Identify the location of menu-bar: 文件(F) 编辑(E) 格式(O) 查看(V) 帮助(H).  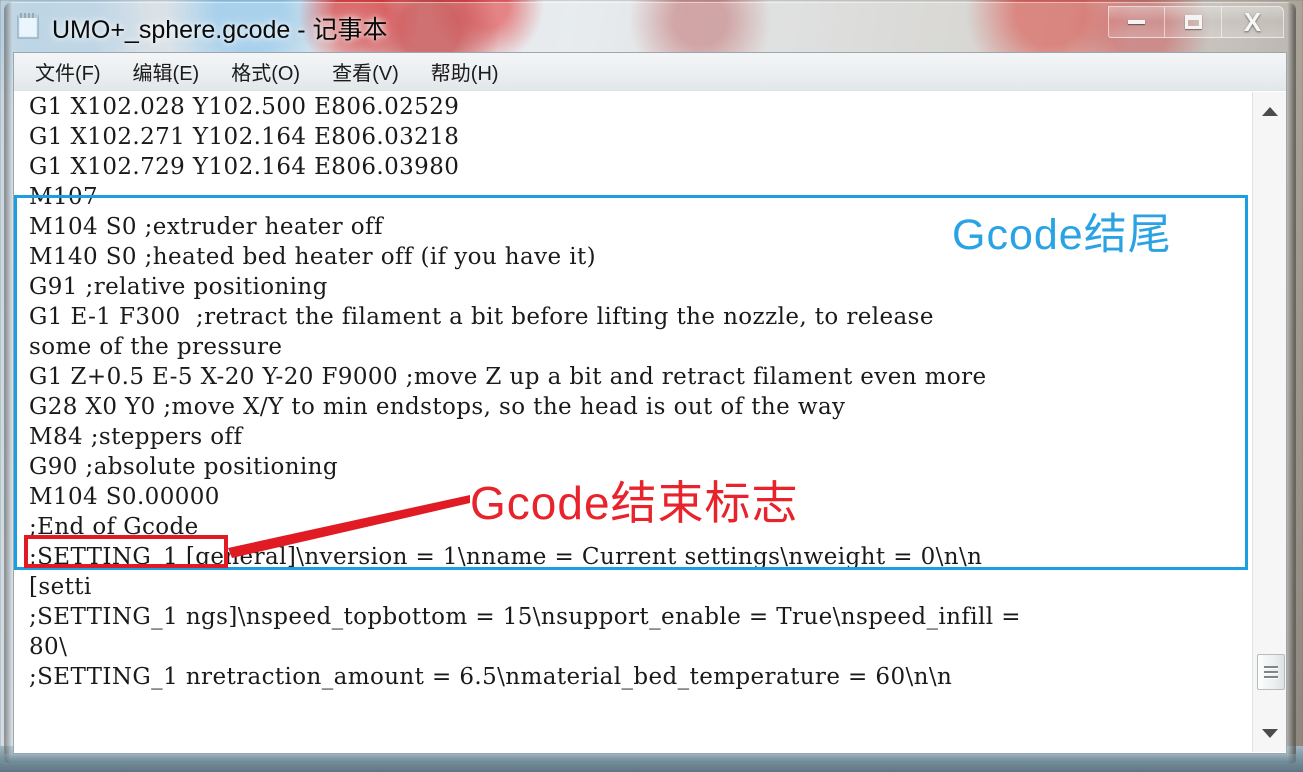
(650, 72).